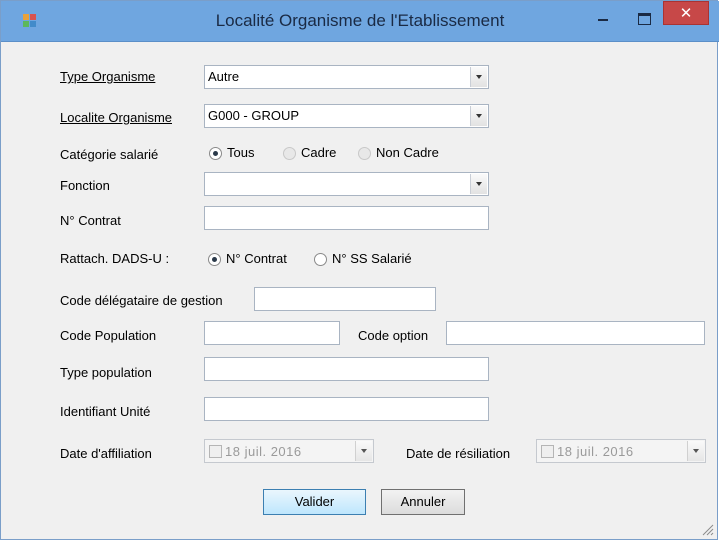  I want to click on n-contrat-label: N° Contrat, so click(90, 220).